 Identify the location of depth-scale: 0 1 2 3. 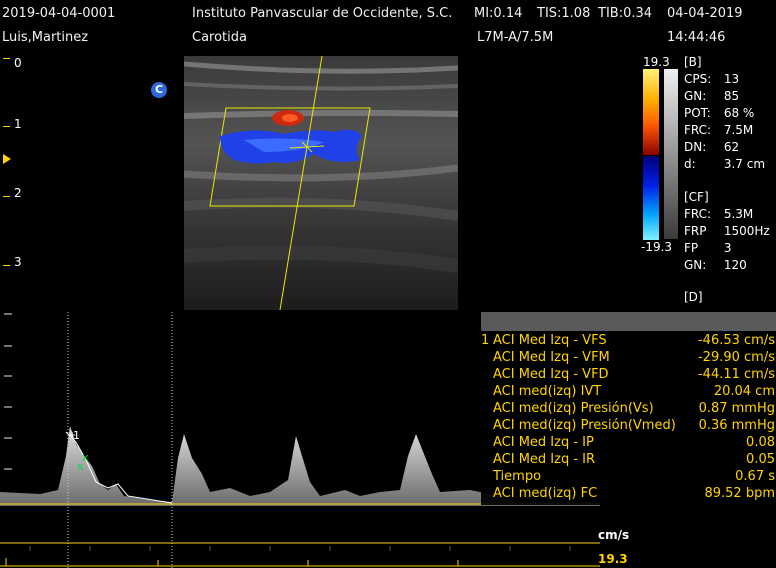
(20, 182).